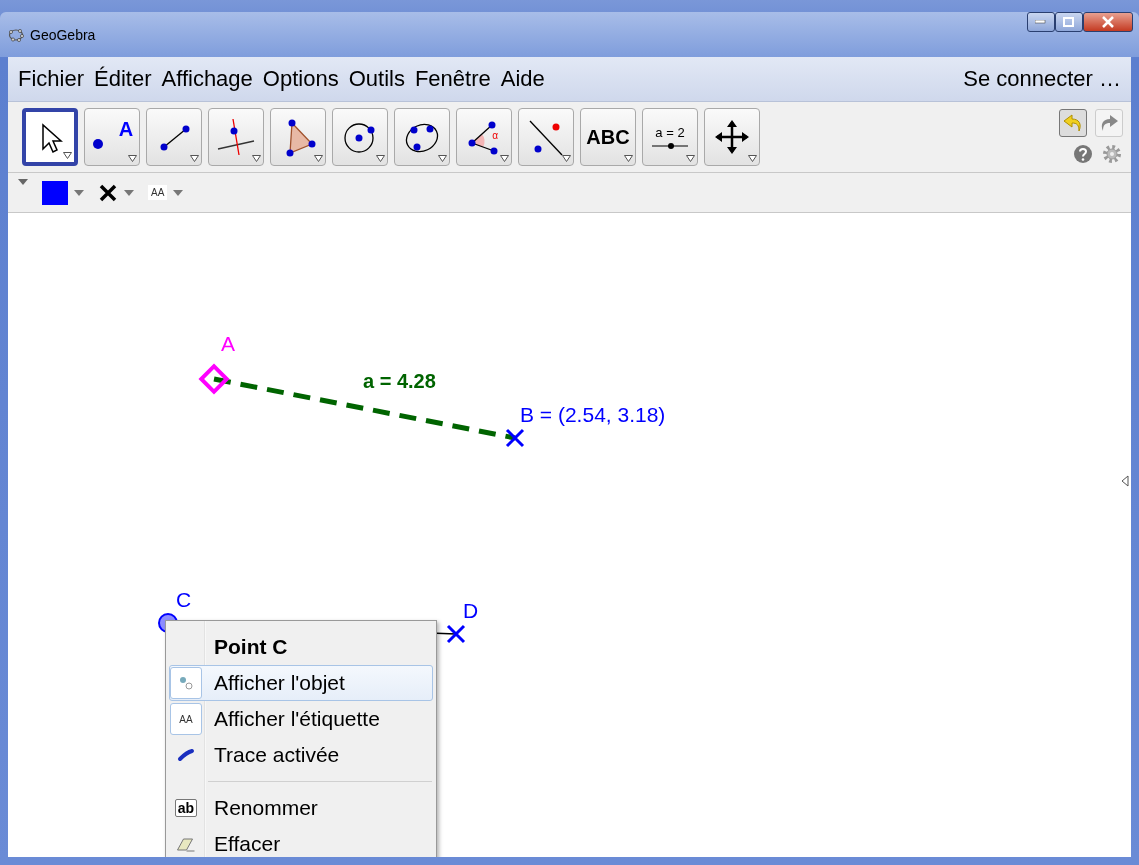 The width and height of the screenshot is (1139, 865). What do you see at coordinates (186, 844) in the screenshot?
I see `eraser-icon` at bounding box center [186, 844].